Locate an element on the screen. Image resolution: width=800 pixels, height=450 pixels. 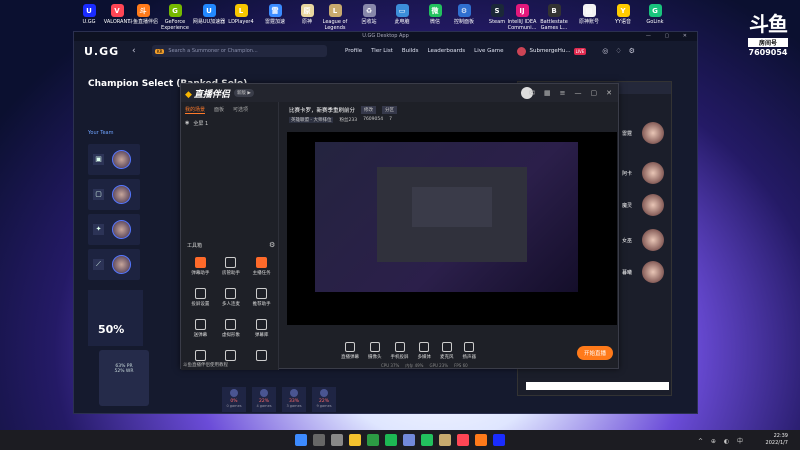
close-icon: ✕ is located at coordinates (609, 93).